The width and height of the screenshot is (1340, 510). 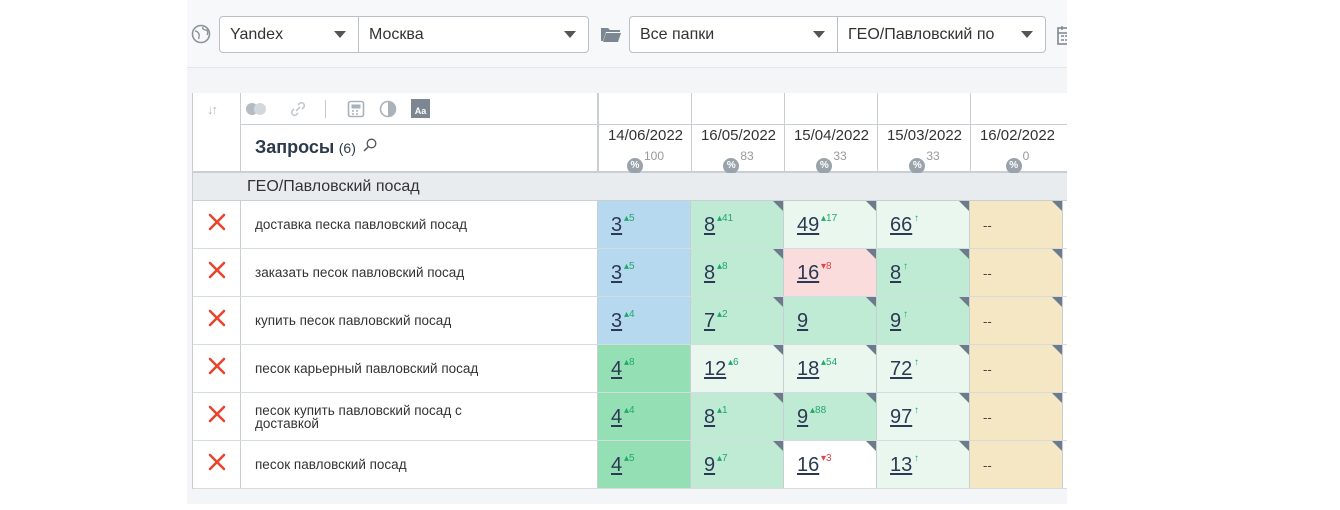 What do you see at coordinates (901, 369) in the screenshot?
I see `position-value: 72` at bounding box center [901, 369].